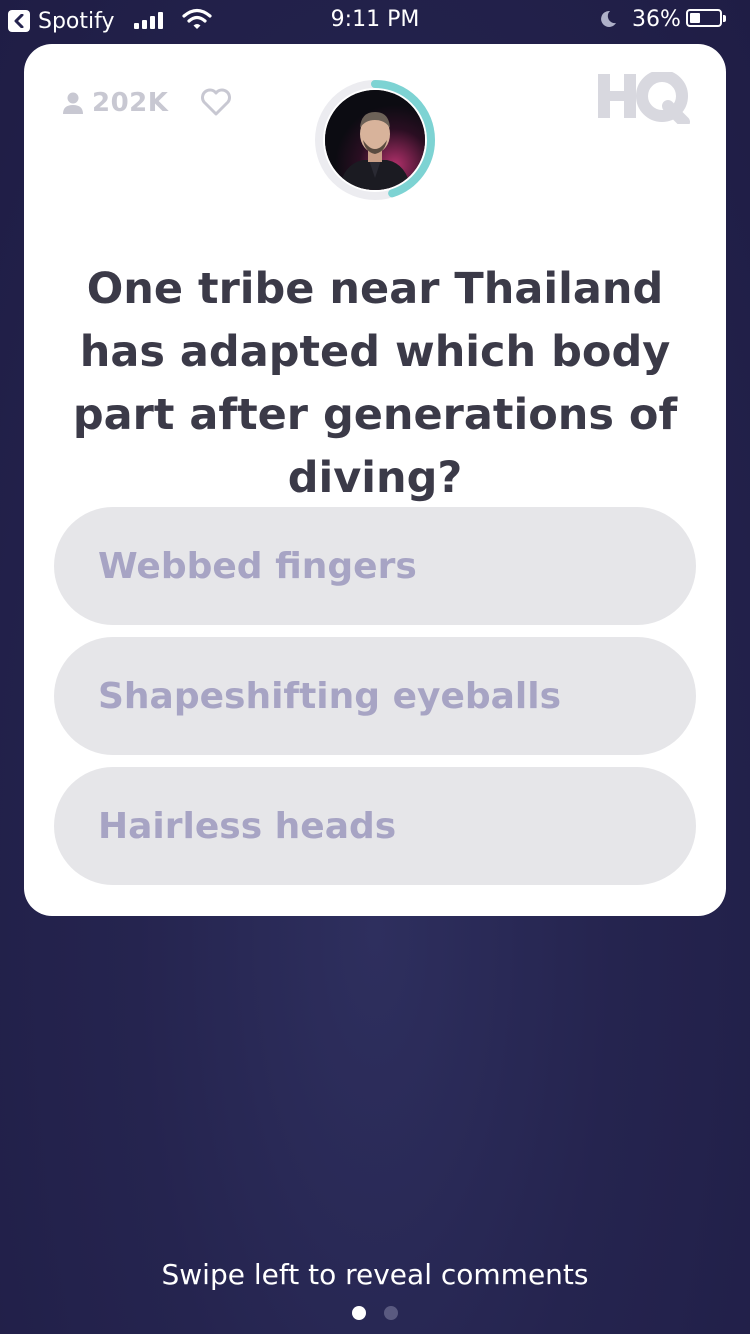 This screenshot has height=1334, width=750. Describe the element at coordinates (707, 19) in the screenshot. I see `battery-icon` at that location.